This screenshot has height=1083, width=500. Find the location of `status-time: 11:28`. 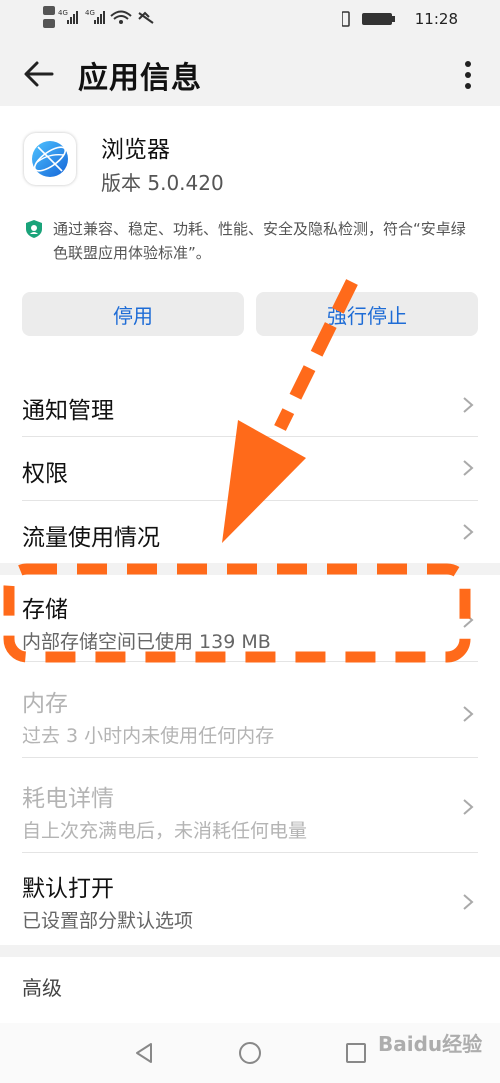

status-time: 11:28 is located at coordinates (436, 19).